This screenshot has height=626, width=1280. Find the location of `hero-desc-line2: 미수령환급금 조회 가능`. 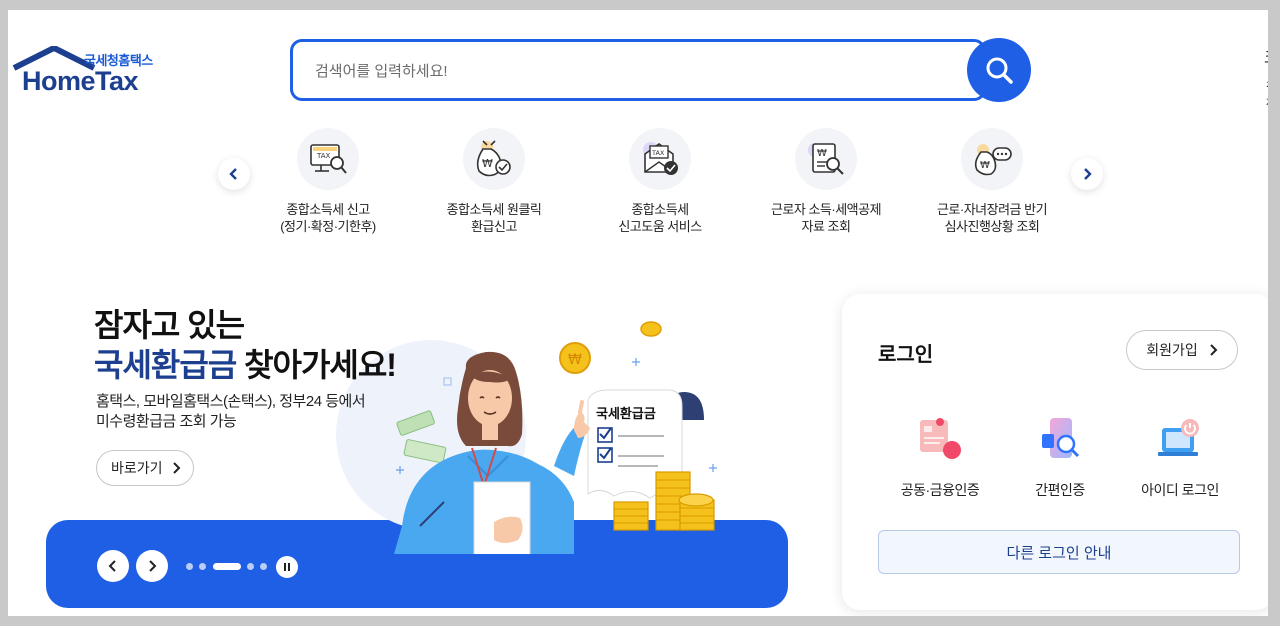

hero-desc-line2: 미수령환급금 조회 가능 is located at coordinates (166, 421).